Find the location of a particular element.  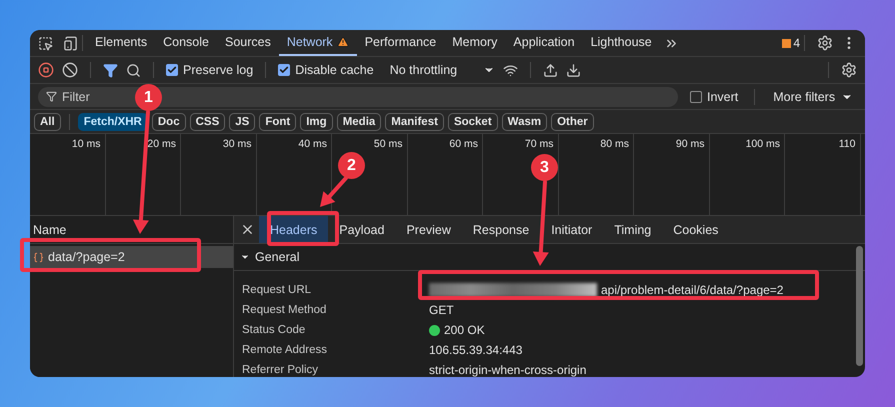

clear-icon is located at coordinates (70, 70).